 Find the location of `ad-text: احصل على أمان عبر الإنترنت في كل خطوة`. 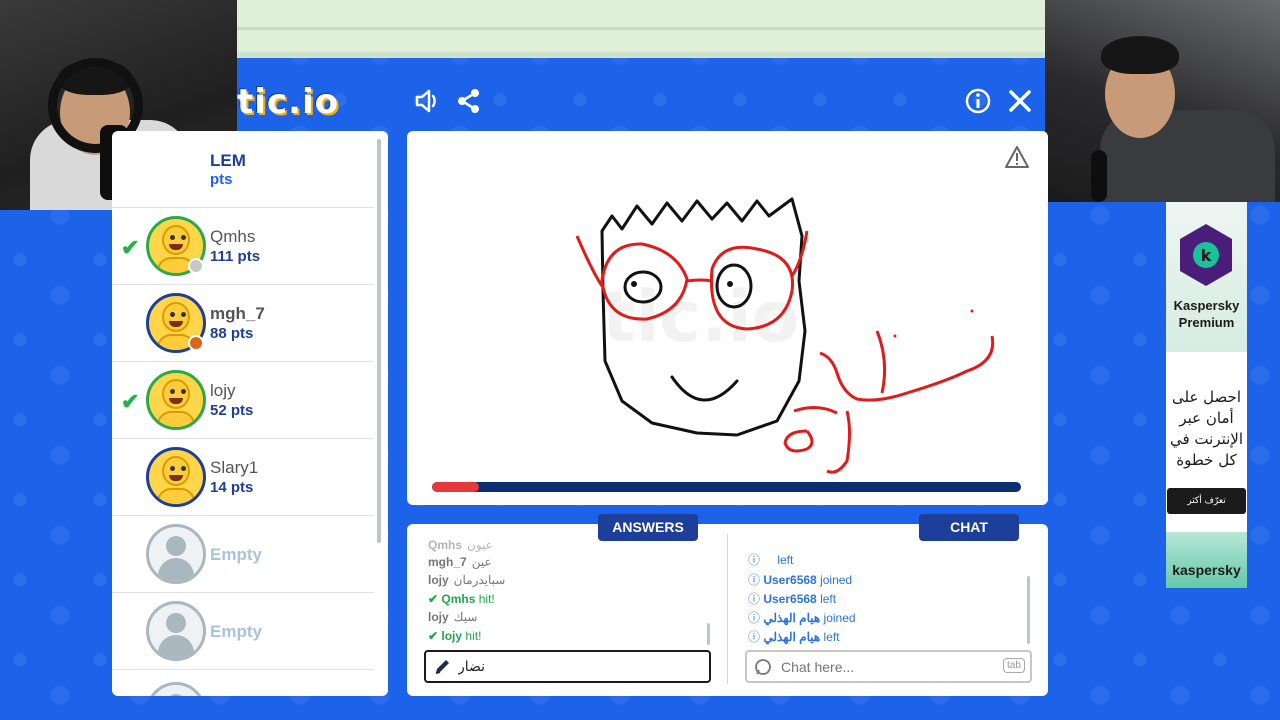

ad-text: احصل على أمان عبر الإنترنت في كل خطوة is located at coordinates (1206, 428).